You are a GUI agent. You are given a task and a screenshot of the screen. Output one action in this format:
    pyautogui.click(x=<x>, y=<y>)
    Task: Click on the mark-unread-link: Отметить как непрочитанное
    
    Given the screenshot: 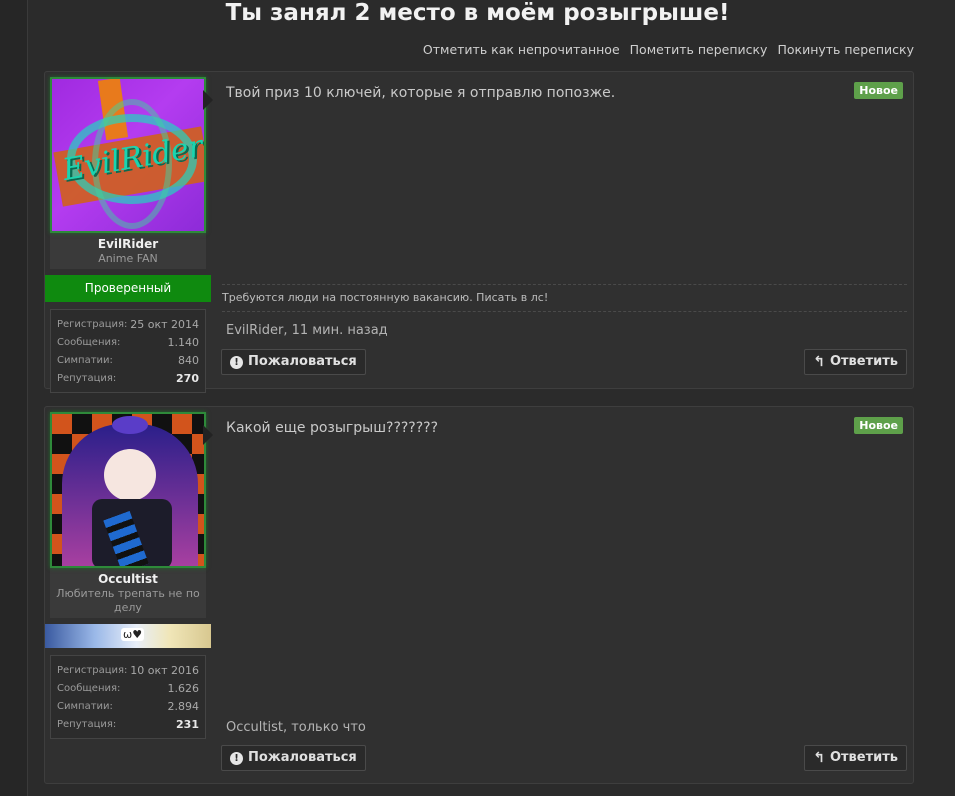 What is the action you would take?
    pyautogui.click(x=521, y=49)
    